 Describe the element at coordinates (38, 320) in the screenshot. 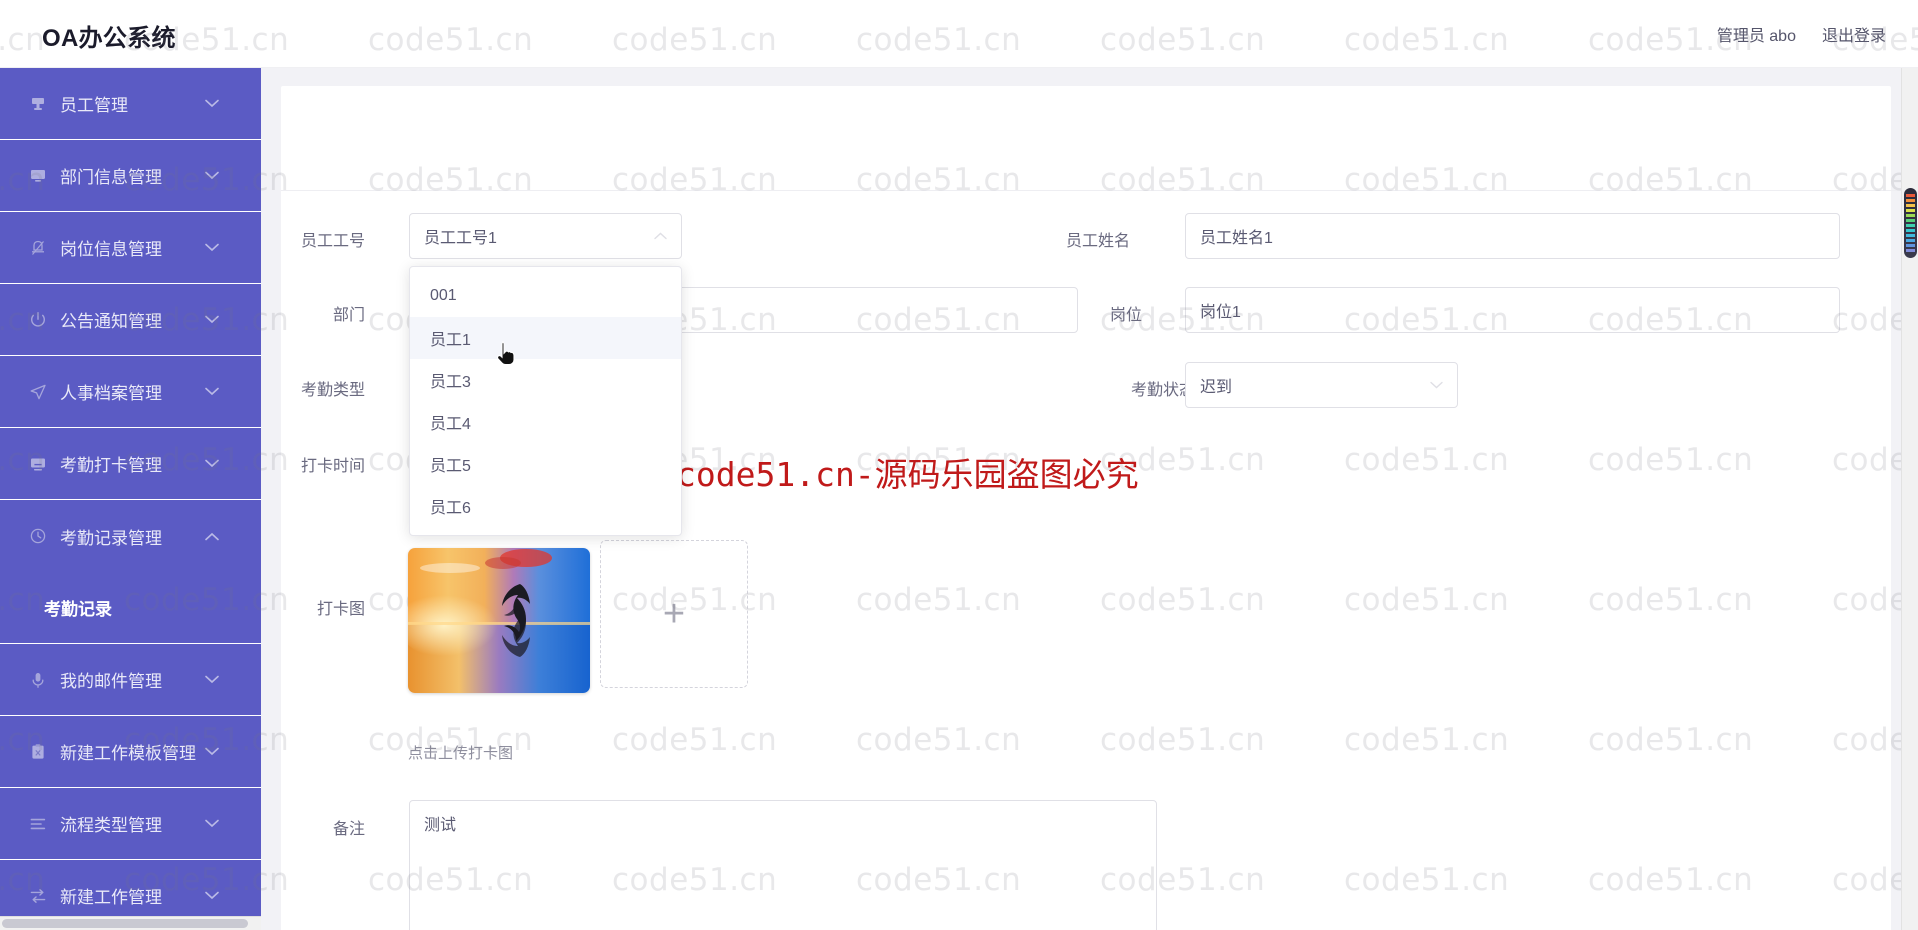

I see `announcement-icon` at that location.